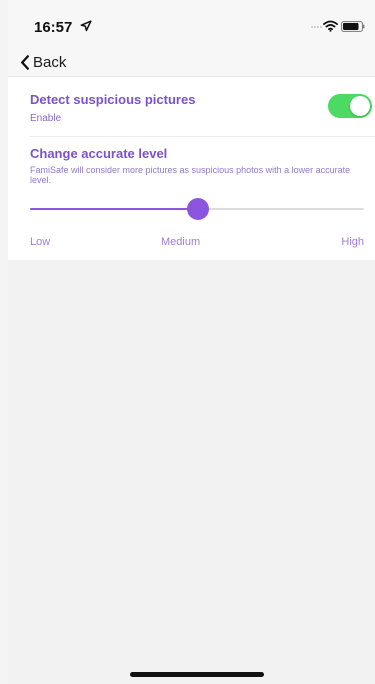 This screenshot has height=684, width=375. I want to click on signal-dots-icon, so click(316, 27).